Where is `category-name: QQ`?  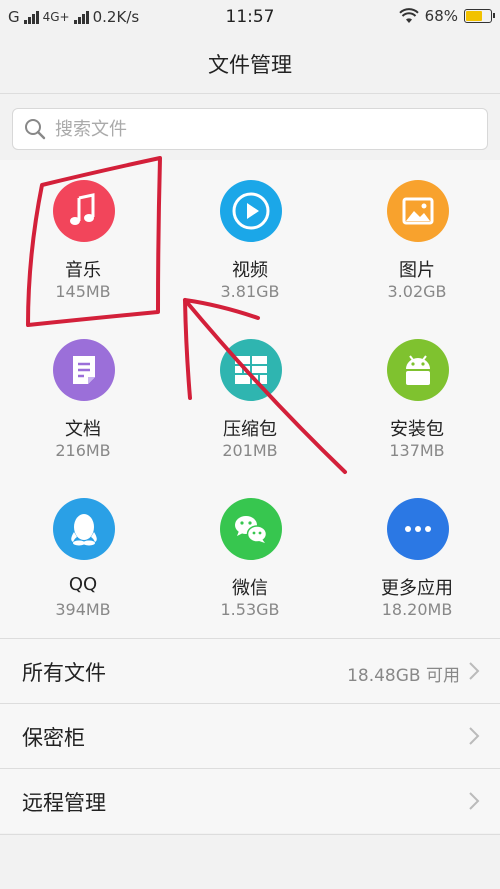 category-name: QQ is located at coordinates (83, 584).